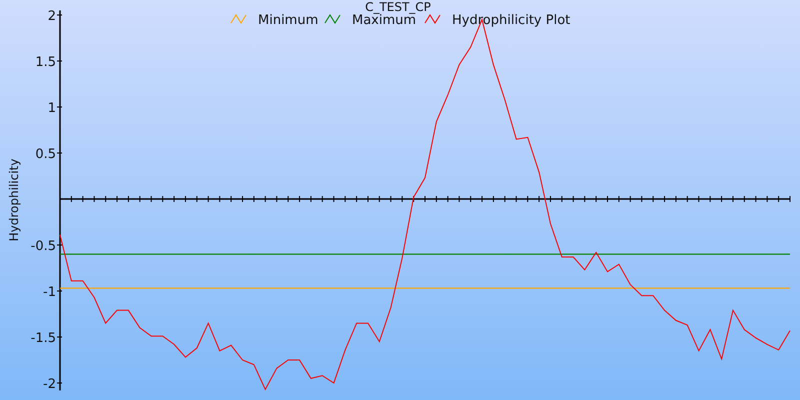  I want to click on chart-title: C_TEST_CP, so click(398, 7).